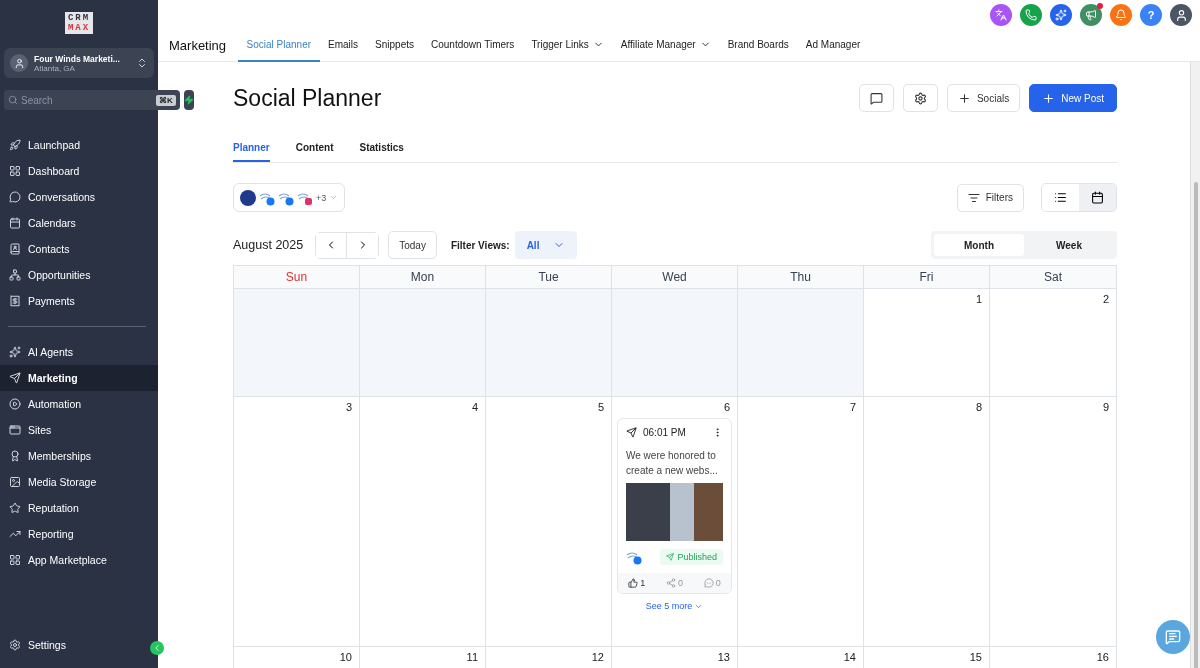 The width and height of the screenshot is (1200, 668). What do you see at coordinates (70, 645) in the screenshot?
I see `settings-item: Settings` at bounding box center [70, 645].